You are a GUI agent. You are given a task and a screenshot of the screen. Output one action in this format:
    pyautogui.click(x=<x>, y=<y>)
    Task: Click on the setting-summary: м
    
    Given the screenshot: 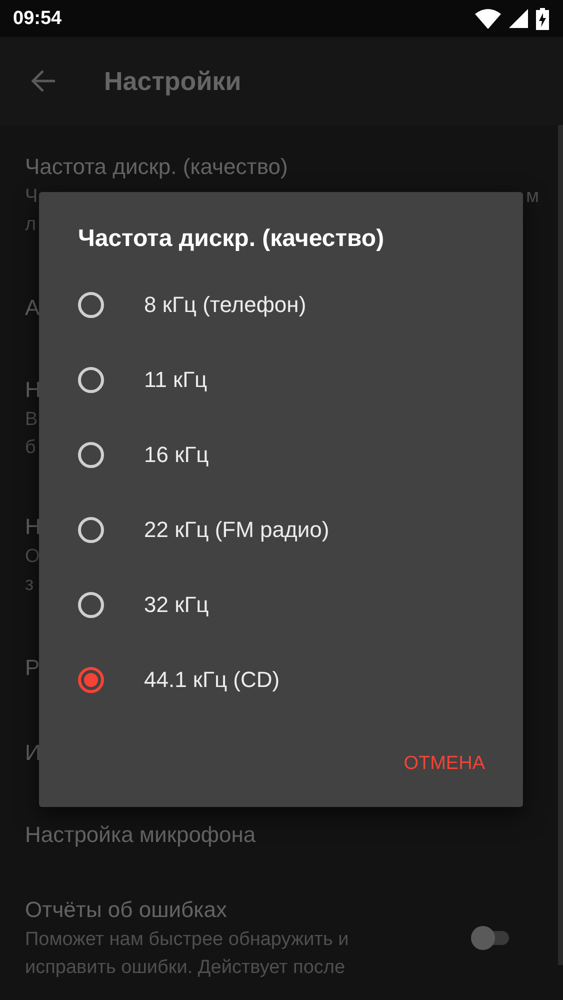 What is the action you would take?
    pyautogui.click(x=532, y=197)
    